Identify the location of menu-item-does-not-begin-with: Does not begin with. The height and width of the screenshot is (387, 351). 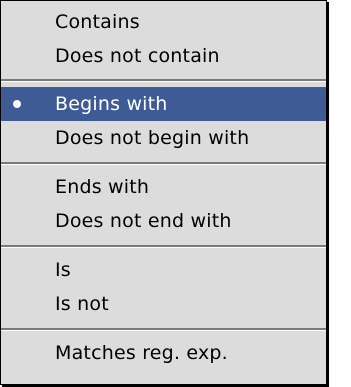
(163, 138).